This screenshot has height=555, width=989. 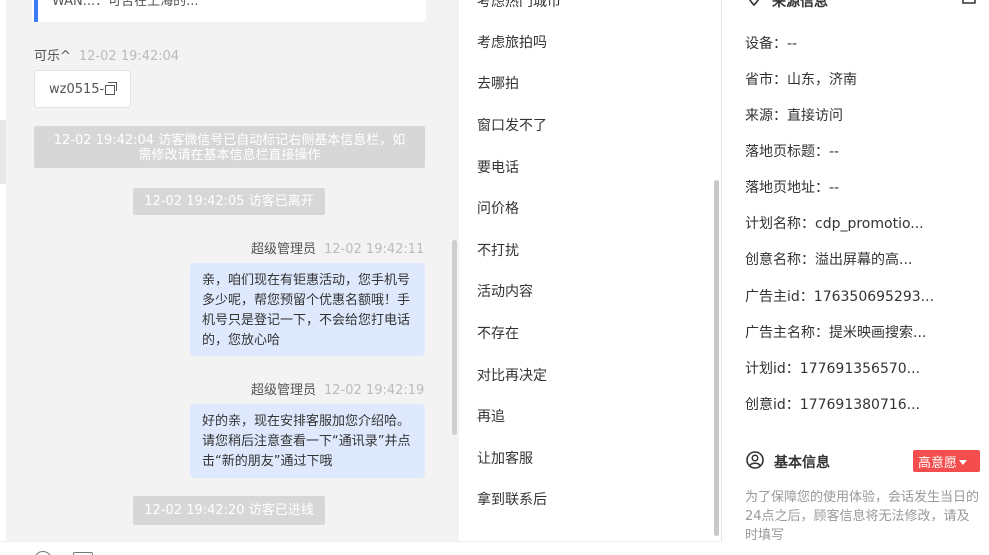 I want to click on info-label: 创意id：, so click(x=772, y=405).